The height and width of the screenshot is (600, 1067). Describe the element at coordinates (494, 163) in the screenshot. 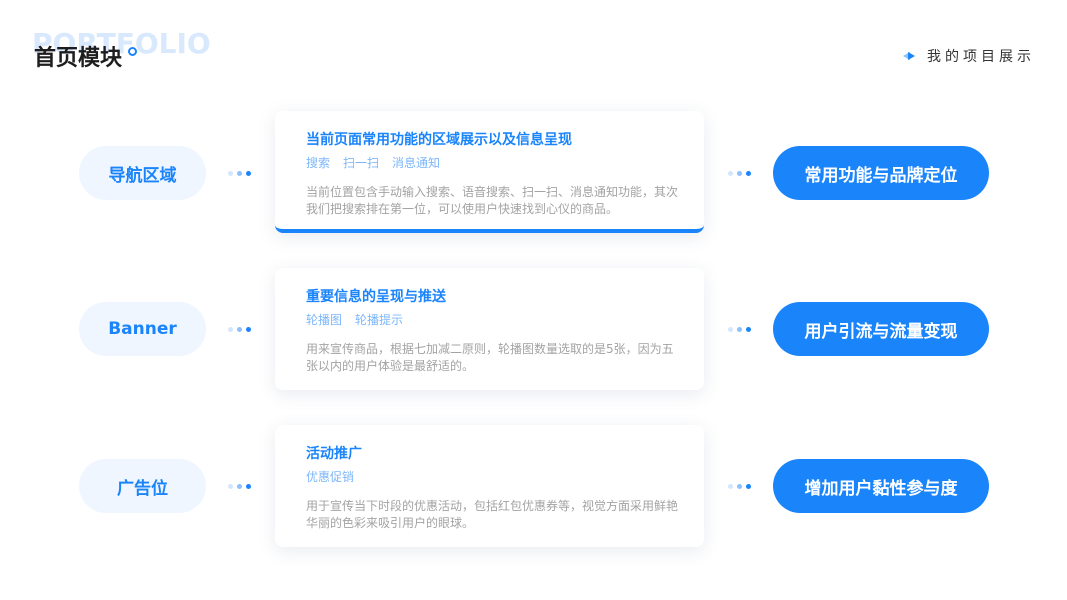

I see `card-tags: 搜索 扫一扫 消息通知` at that location.